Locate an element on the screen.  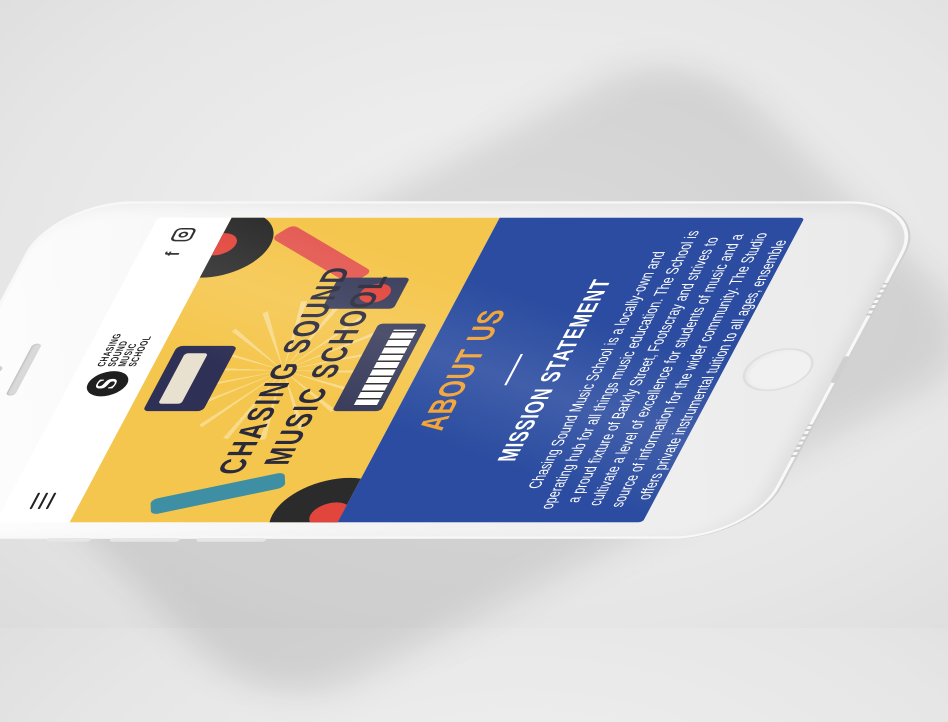
home-button is located at coordinates (778, 370).